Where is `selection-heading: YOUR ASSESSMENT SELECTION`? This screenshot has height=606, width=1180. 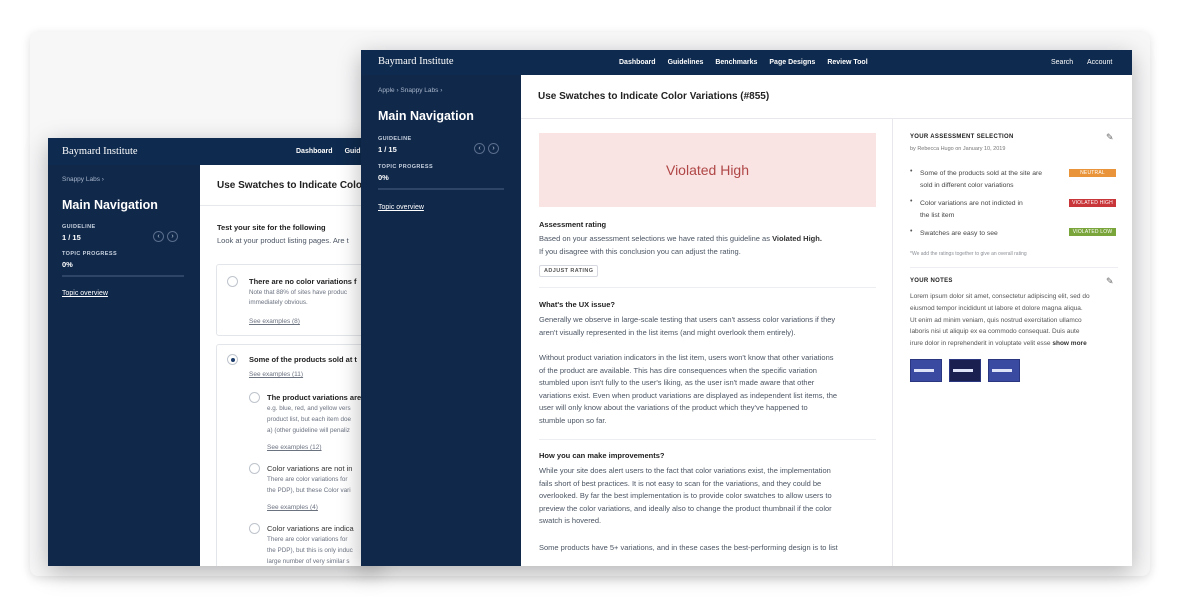 selection-heading: YOUR ASSESSMENT SELECTION is located at coordinates (962, 137).